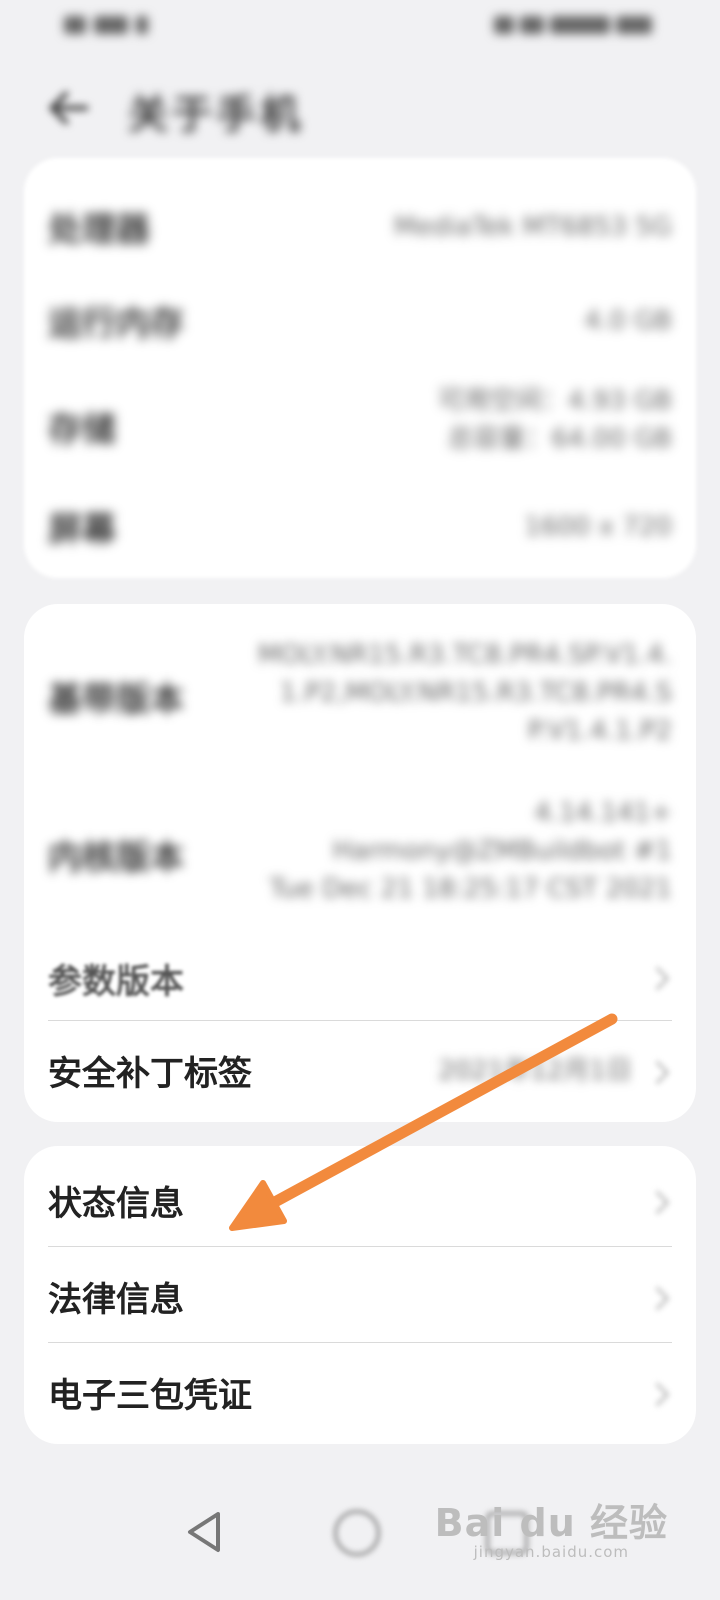  What do you see at coordinates (470, 889) in the screenshot?
I see `kernel-line-3: Tue Dec 21 18:25:17 CST 2021` at bounding box center [470, 889].